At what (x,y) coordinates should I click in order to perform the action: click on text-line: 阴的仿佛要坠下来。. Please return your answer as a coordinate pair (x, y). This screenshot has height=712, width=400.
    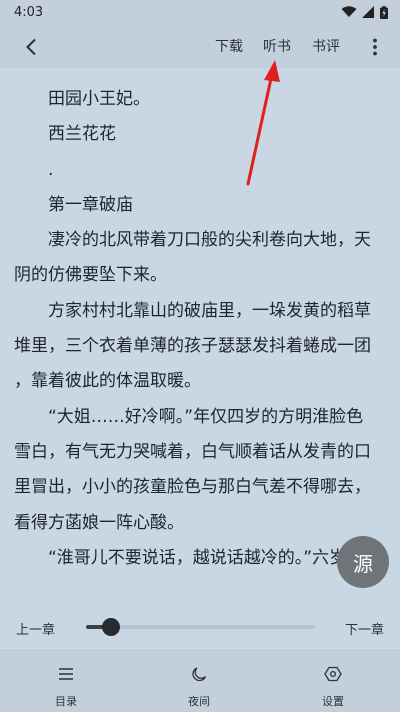
    Looking at the image, I should click on (90, 275).